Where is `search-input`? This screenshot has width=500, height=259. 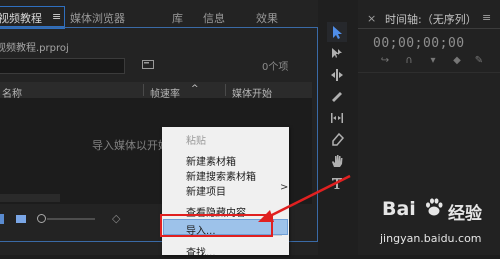
search-input is located at coordinates (62, 66).